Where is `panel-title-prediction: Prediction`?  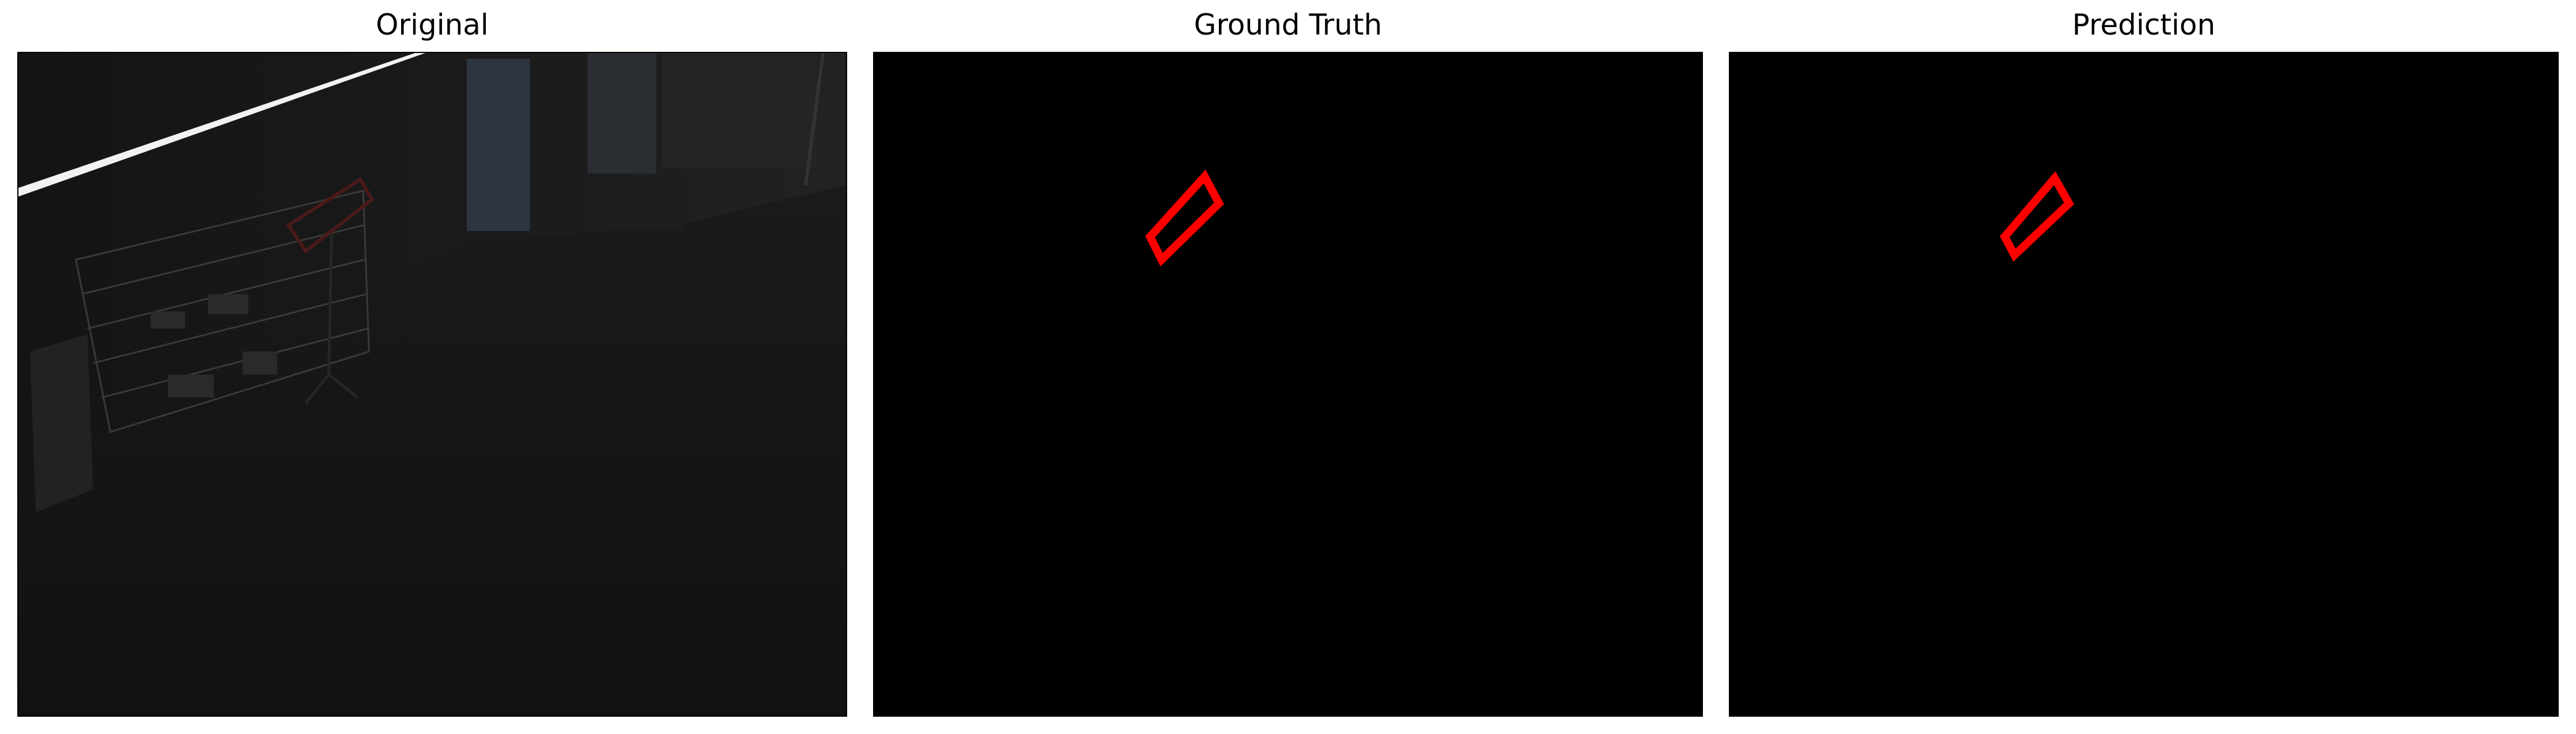
panel-title-prediction: Prediction is located at coordinates (2144, 24).